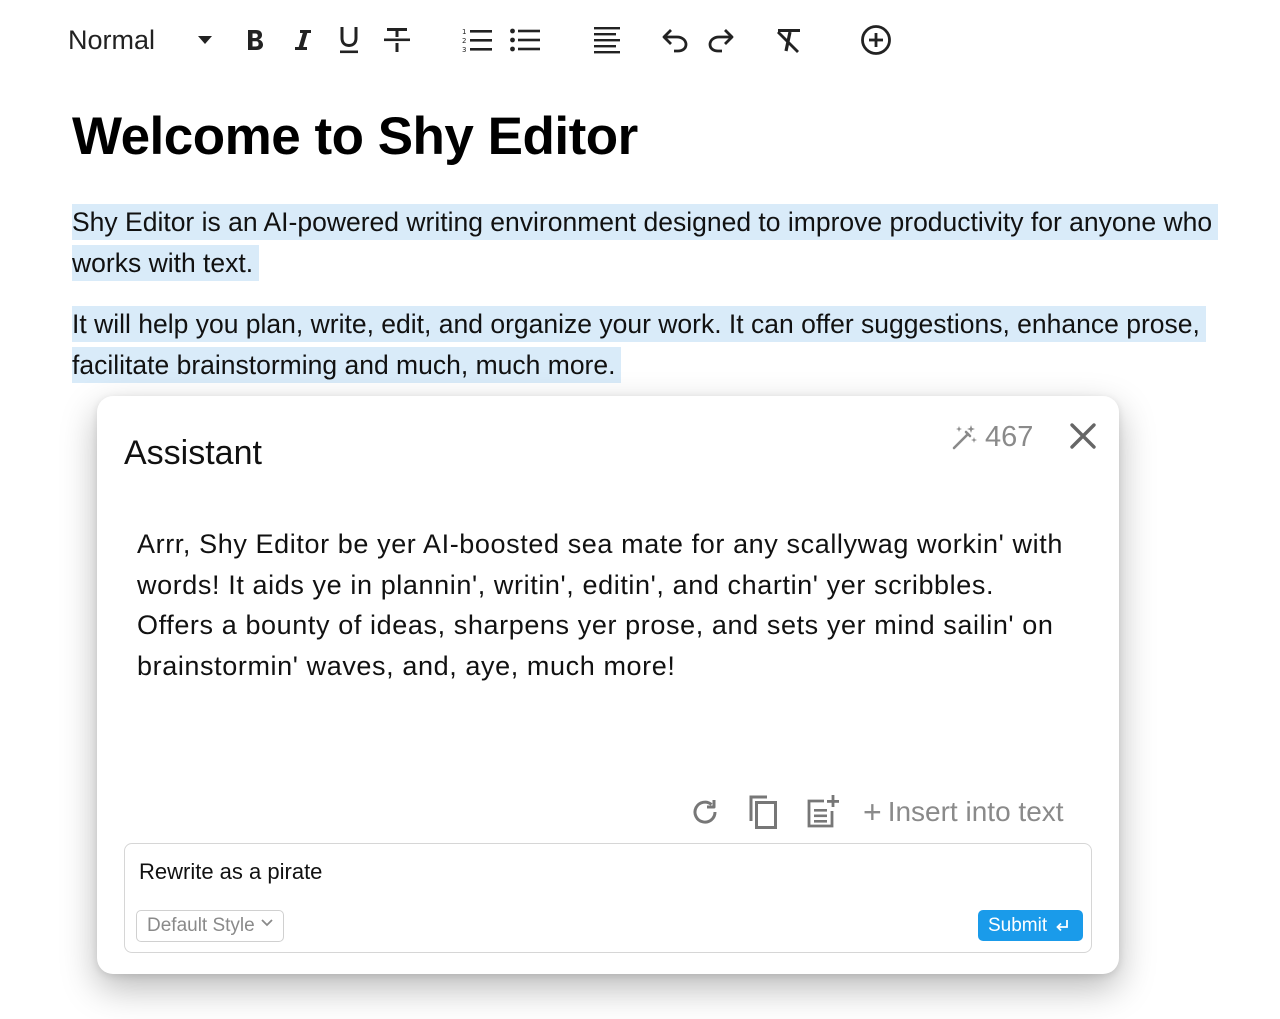  I want to click on insert-label: Insert into text, so click(975, 811).